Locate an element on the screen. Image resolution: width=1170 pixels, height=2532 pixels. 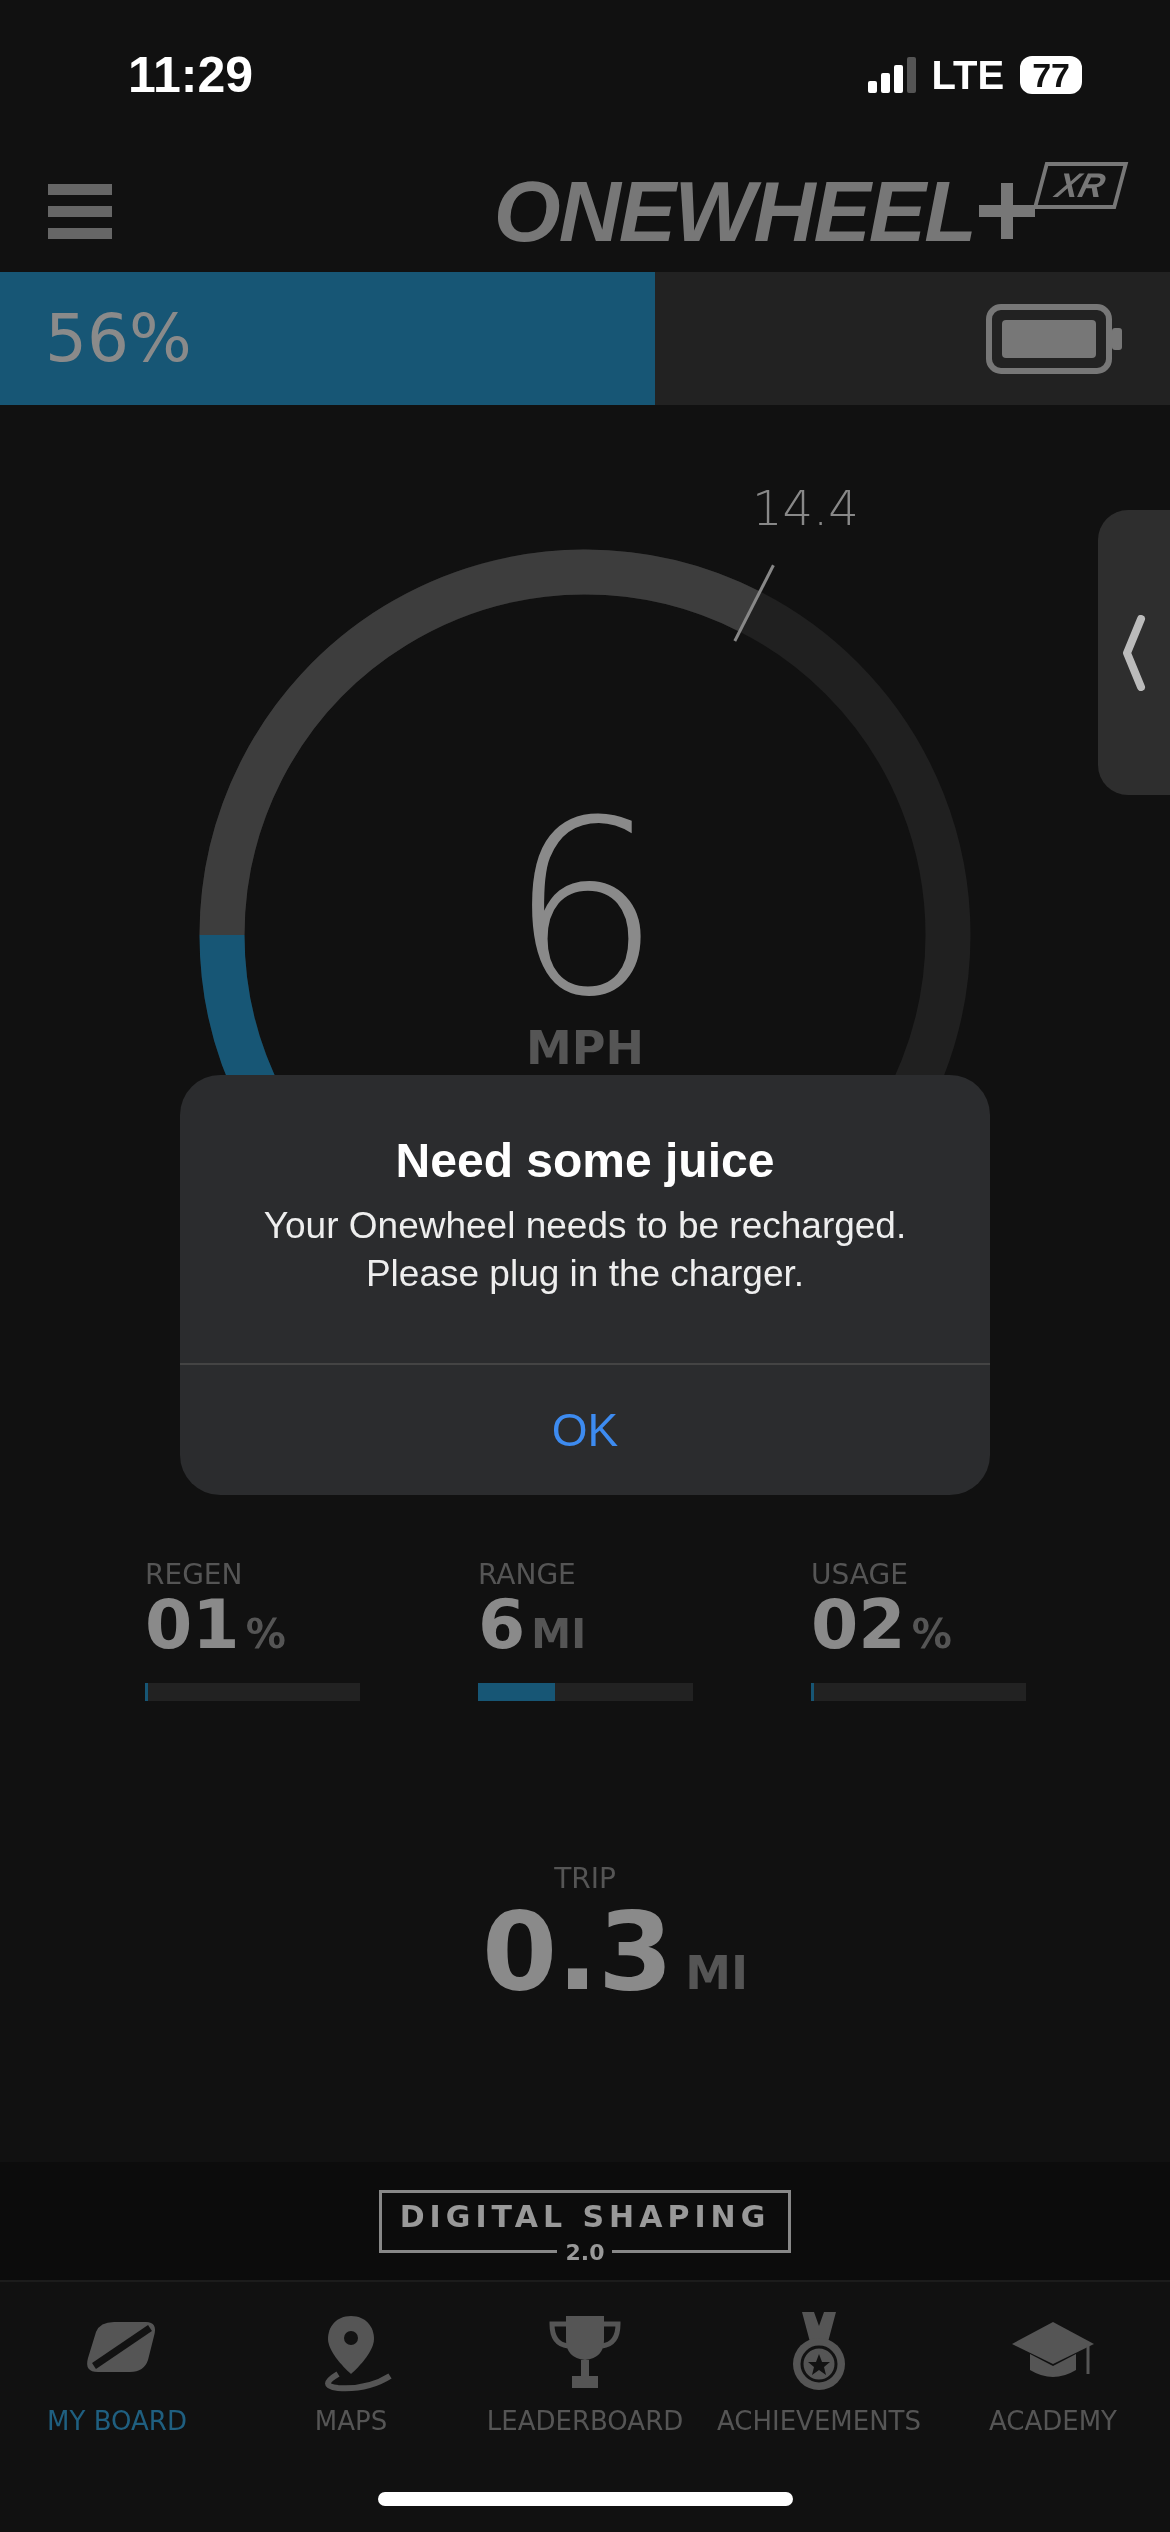
chevron-left-icon is located at coordinates (1134, 652).